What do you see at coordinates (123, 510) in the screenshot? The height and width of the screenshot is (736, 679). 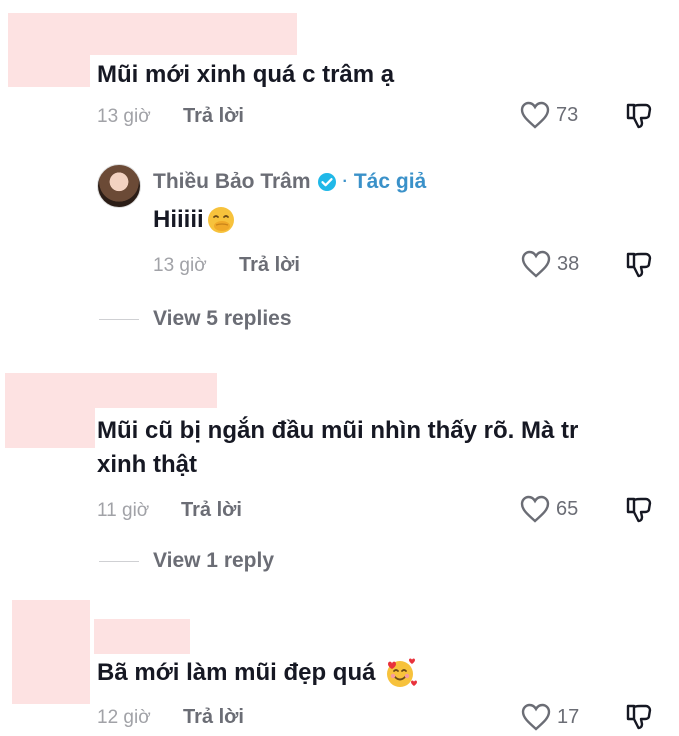 I see `comment-time: 11 giờ` at bounding box center [123, 510].